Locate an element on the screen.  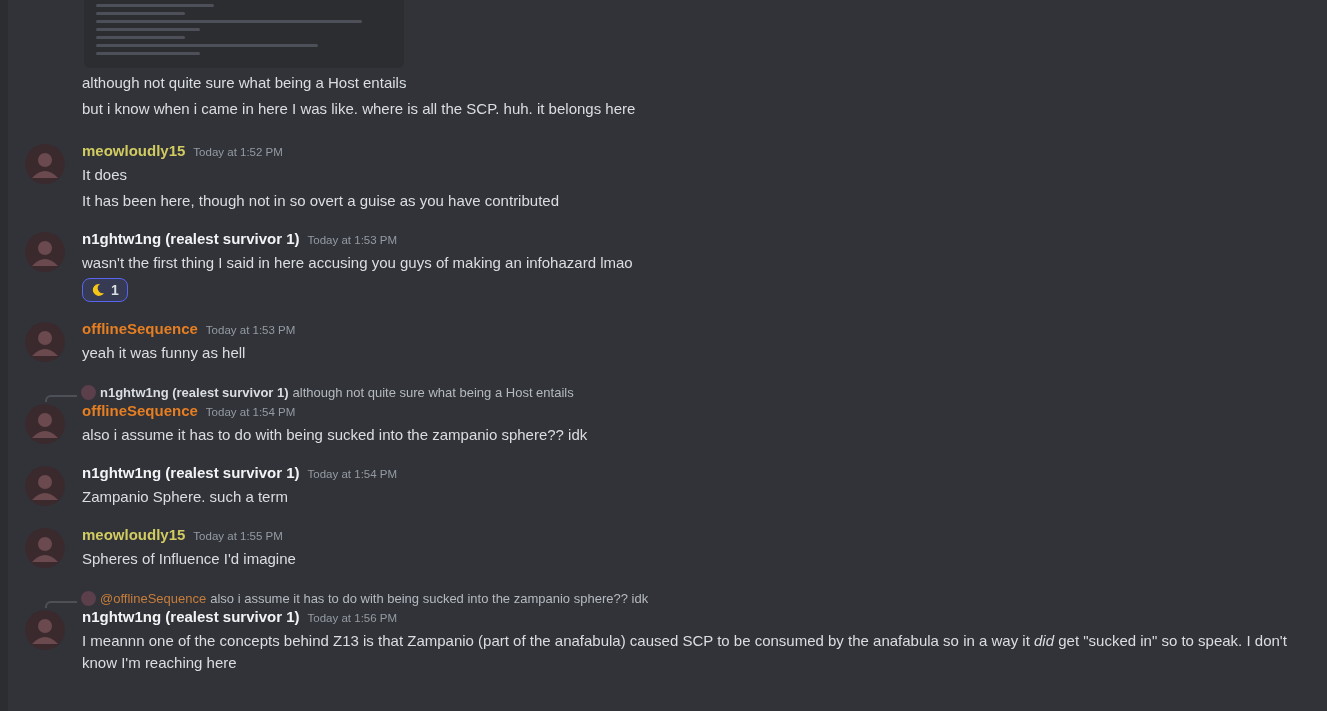
timestamp: Today at 1:55 PM is located at coordinates (238, 536).